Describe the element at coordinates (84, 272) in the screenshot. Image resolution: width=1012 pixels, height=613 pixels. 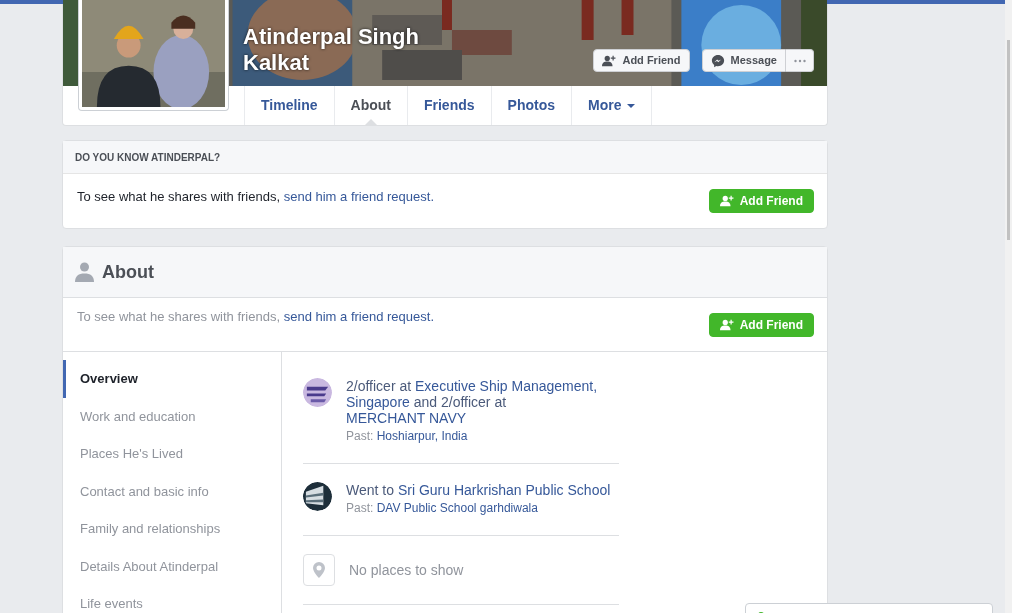
I see `person-icon` at that location.